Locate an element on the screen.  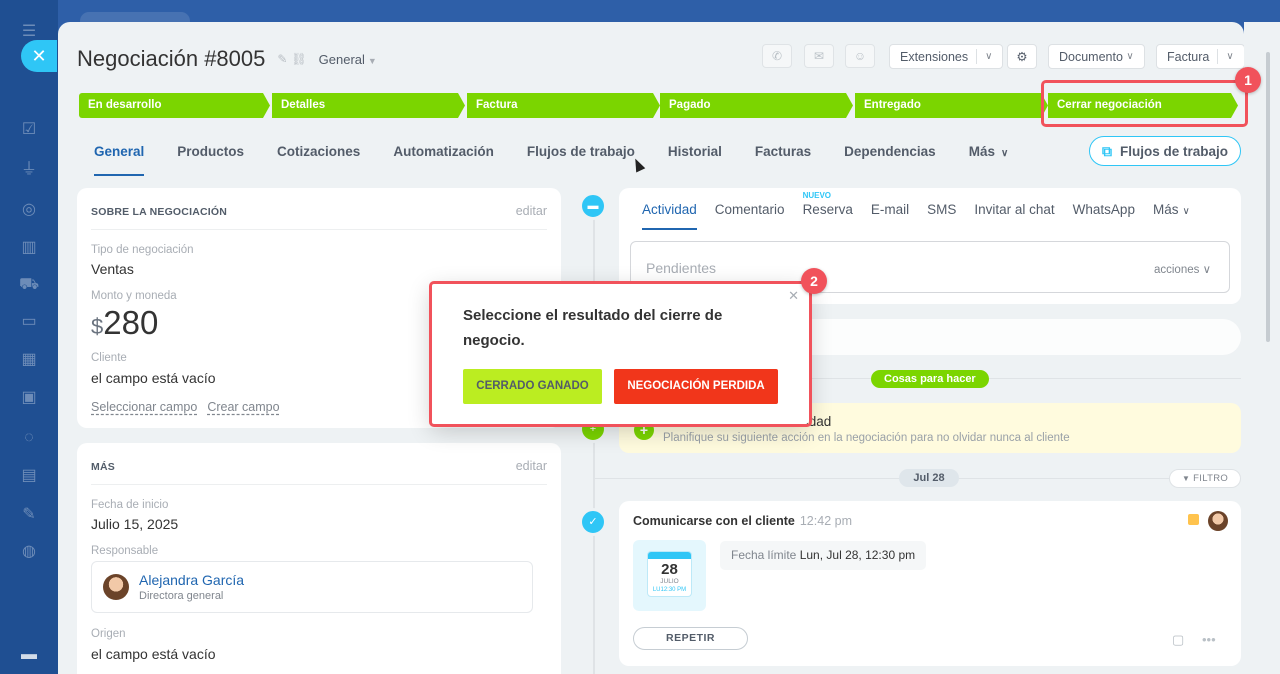
analytics-icon: ▥ is located at coordinates (29, 248).